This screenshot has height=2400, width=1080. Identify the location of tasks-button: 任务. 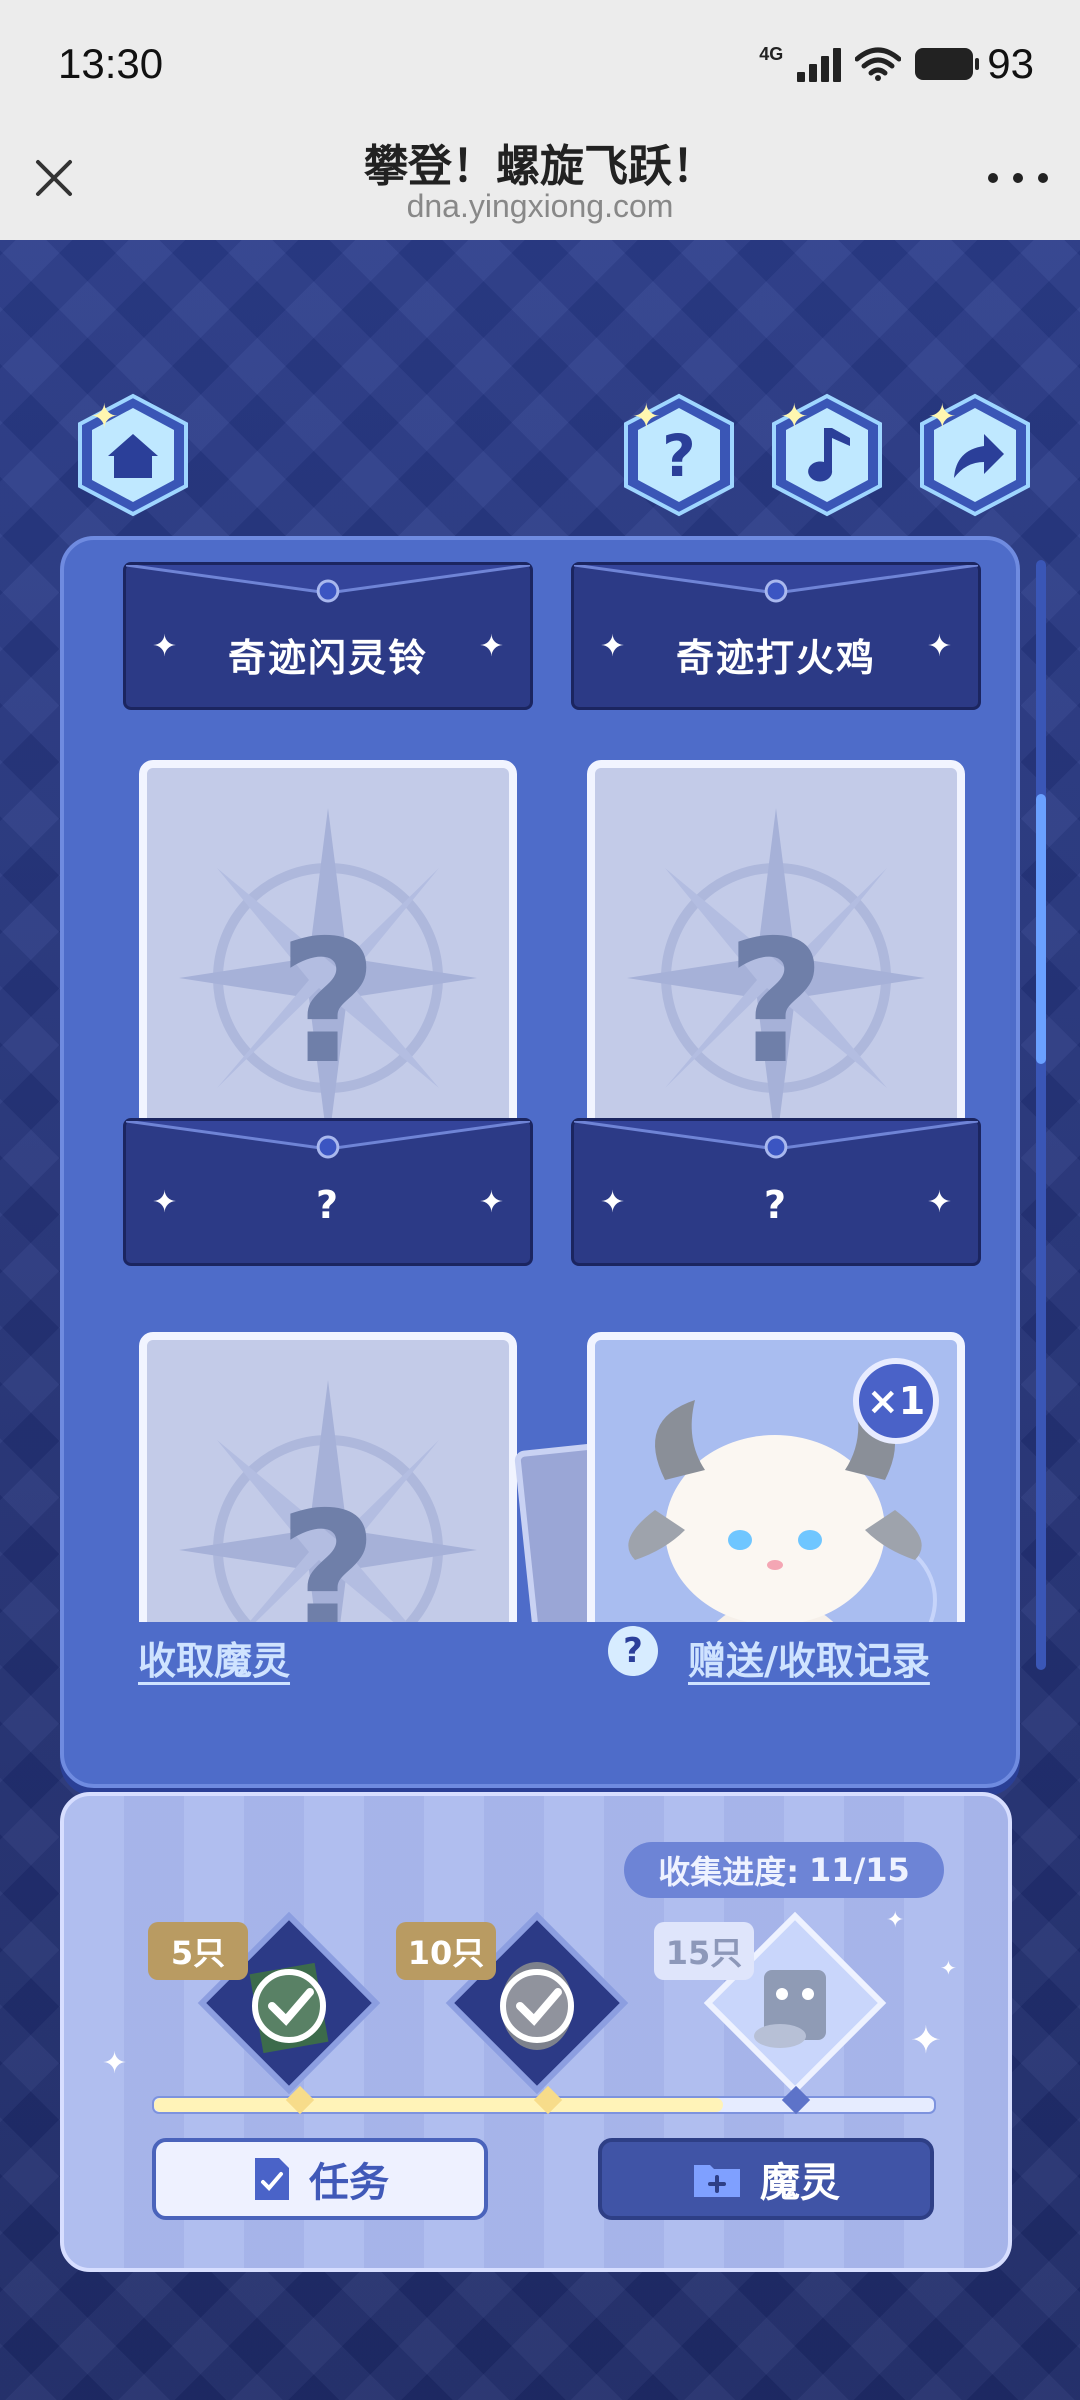
(320, 2179).